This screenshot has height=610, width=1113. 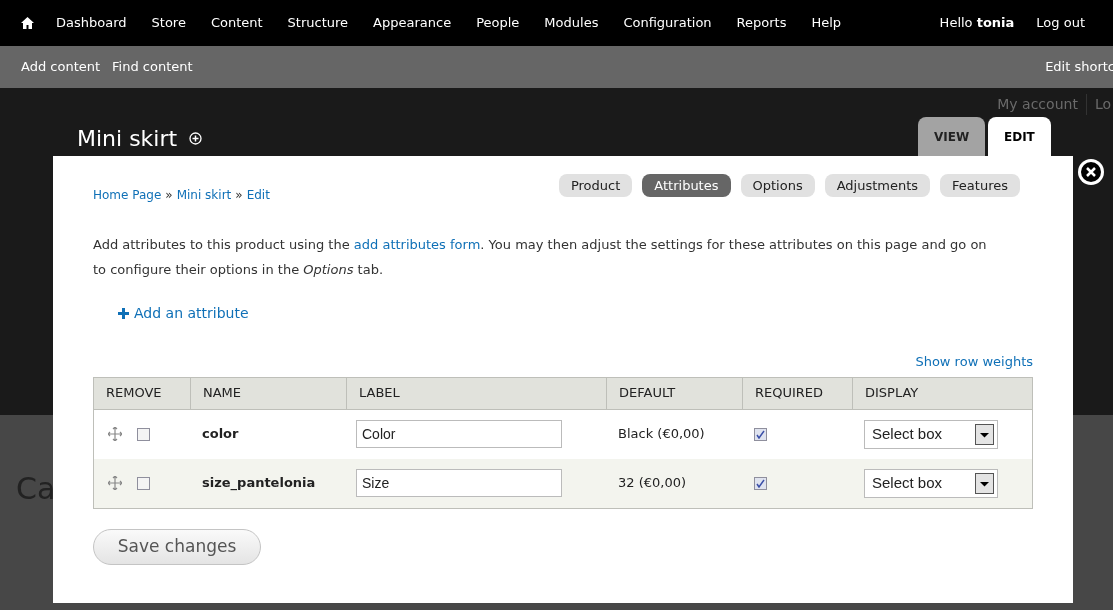 I want to click on column-header: LABEL, so click(x=476, y=393).